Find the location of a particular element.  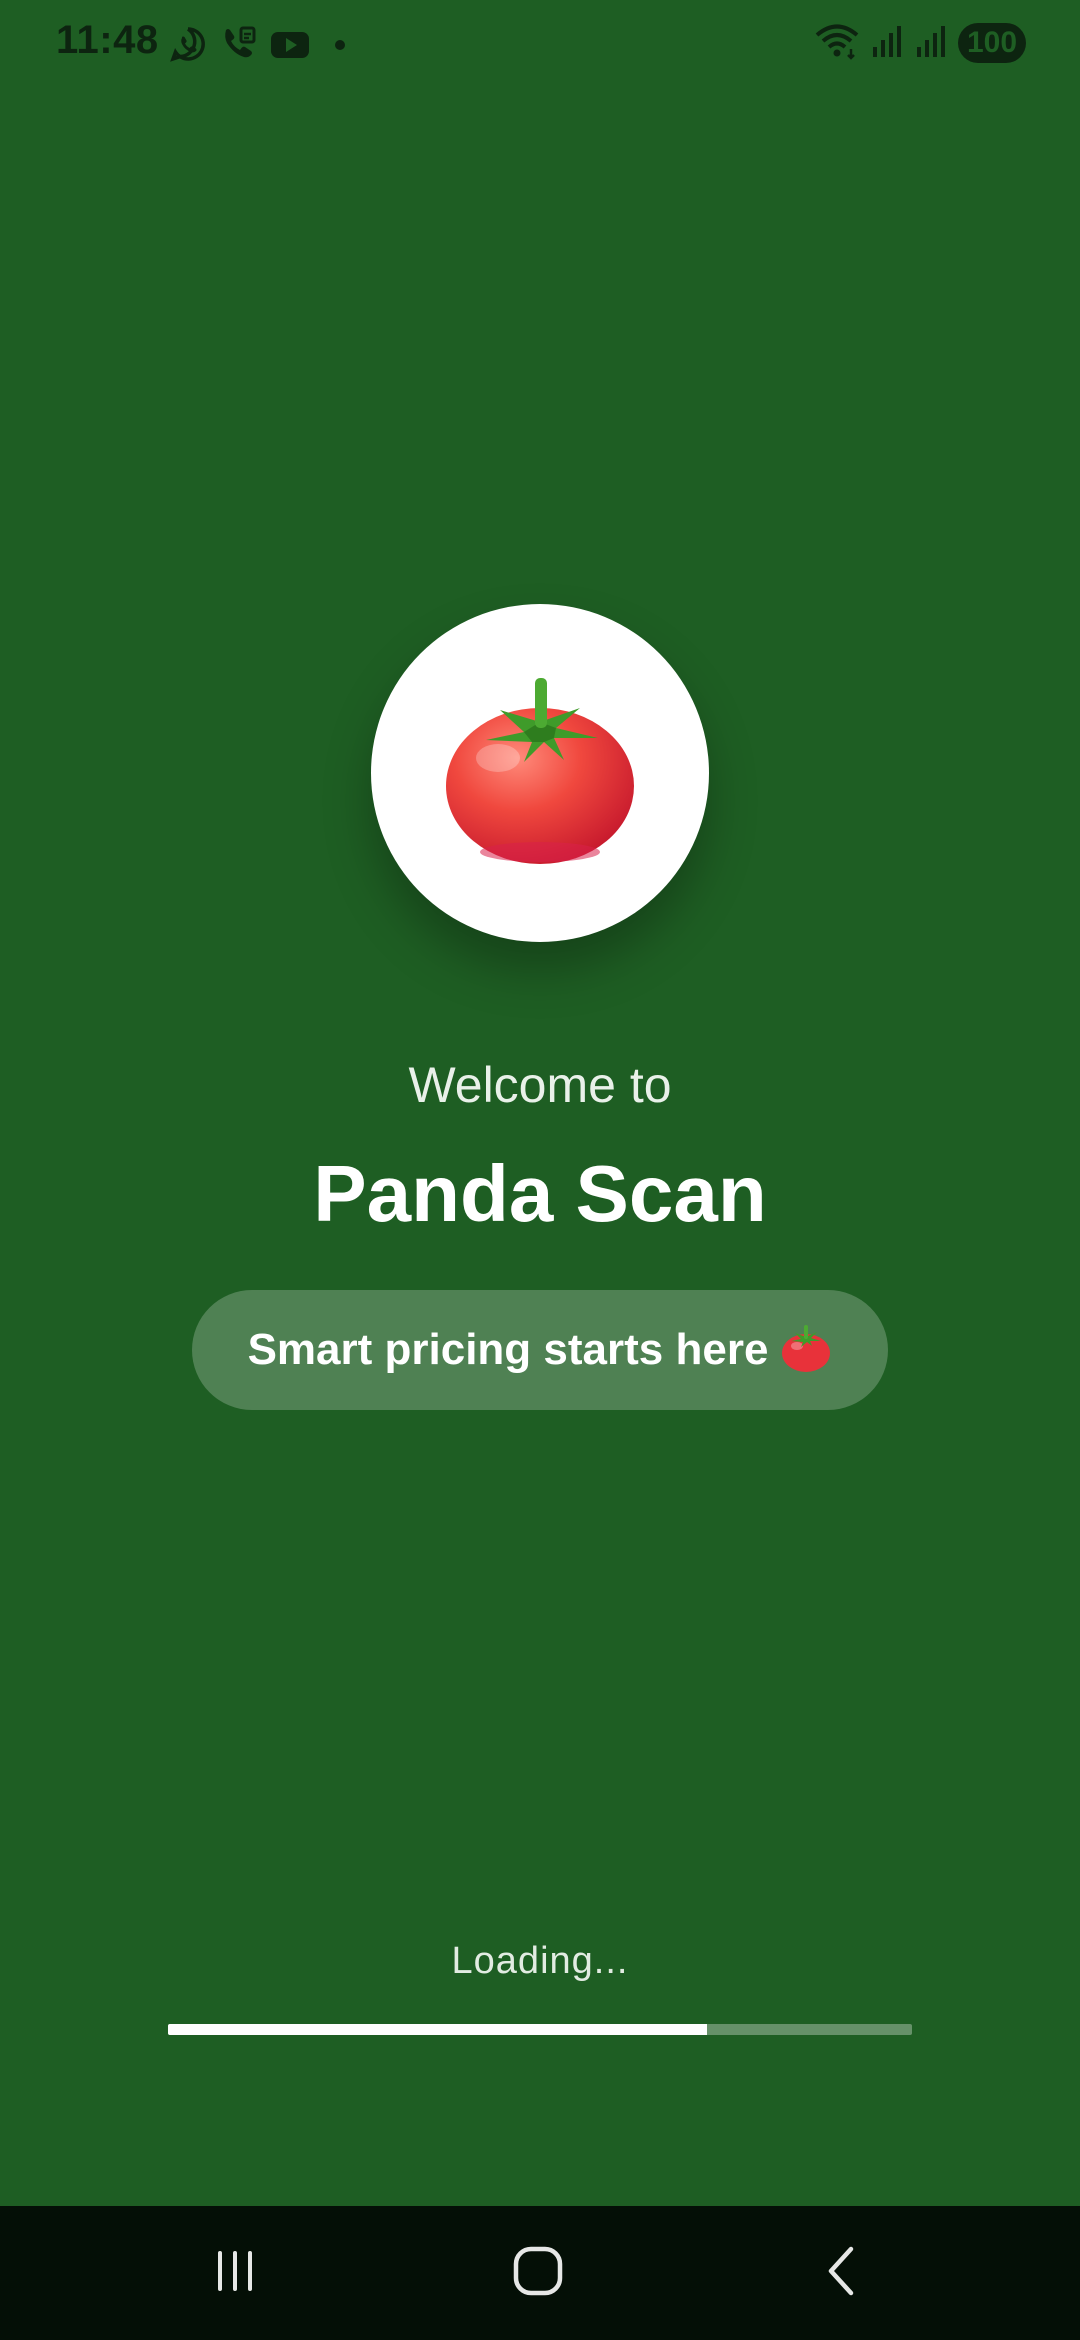

home-button is located at coordinates (538, 2273).